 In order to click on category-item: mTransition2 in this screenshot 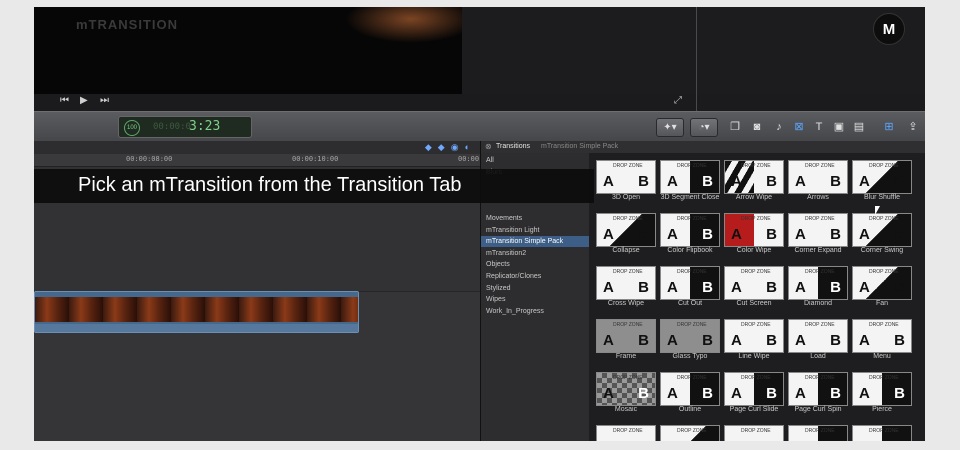, I will do `click(535, 253)`.